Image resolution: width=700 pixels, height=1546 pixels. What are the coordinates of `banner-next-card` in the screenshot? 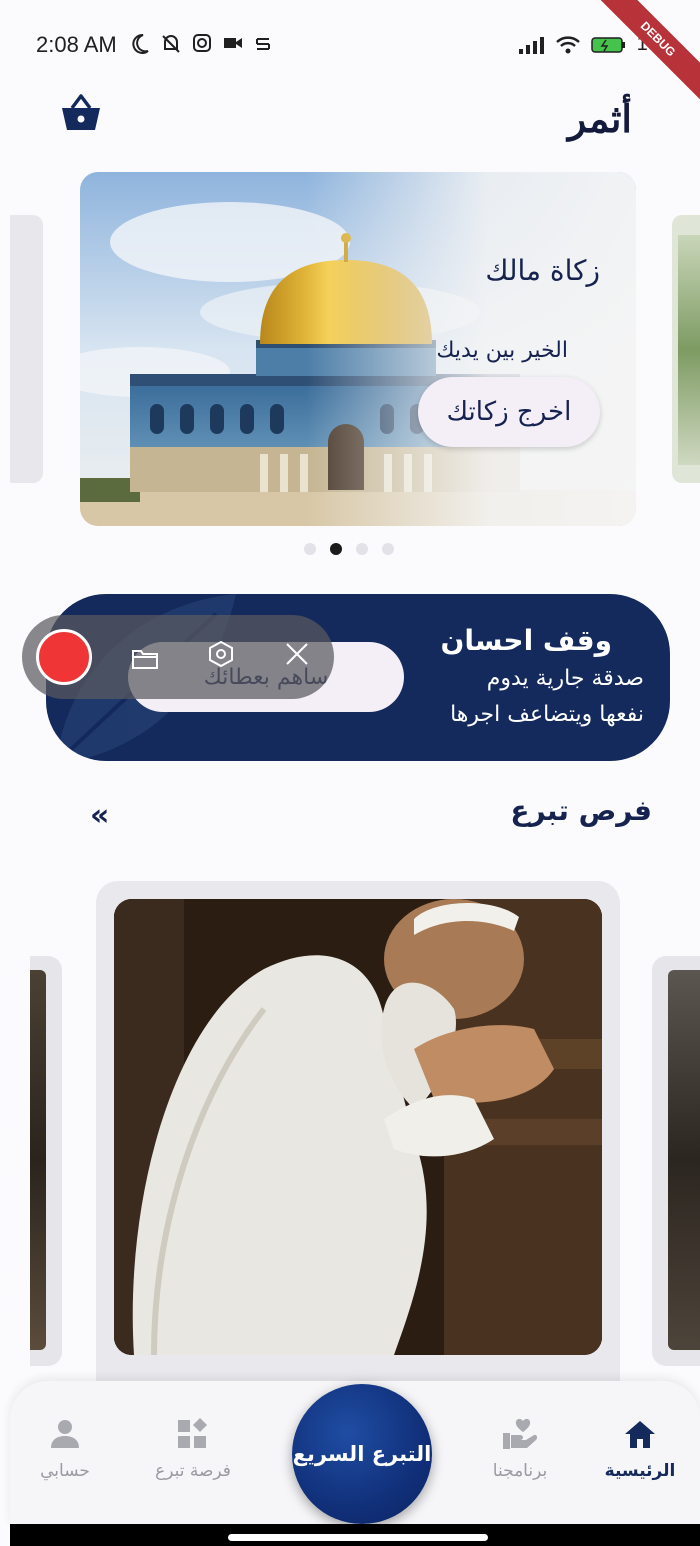 It's located at (686, 349).